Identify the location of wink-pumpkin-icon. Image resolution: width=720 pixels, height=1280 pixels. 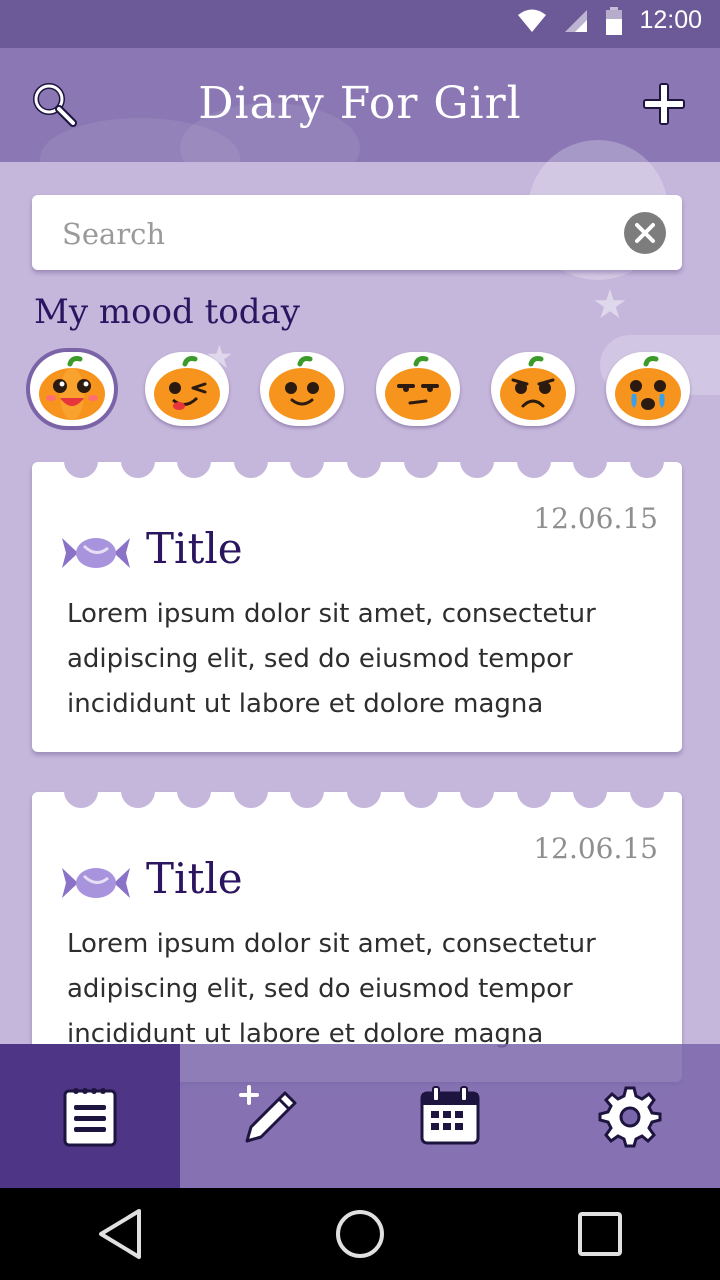
(187, 388).